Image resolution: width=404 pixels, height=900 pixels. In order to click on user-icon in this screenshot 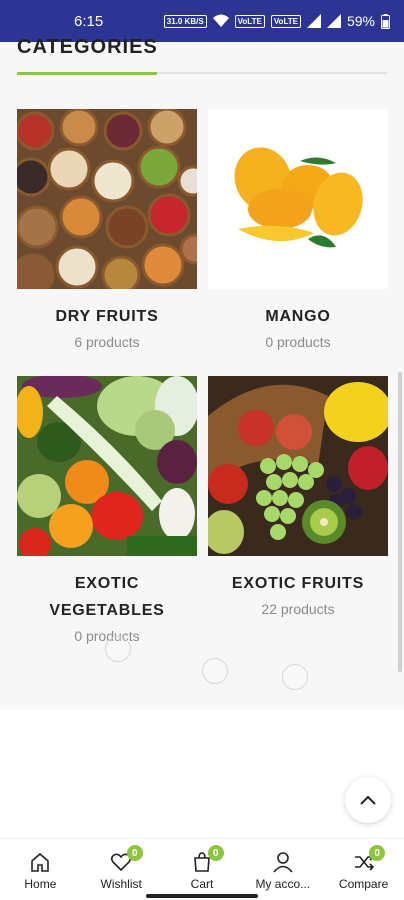, I will do `click(283, 862)`.